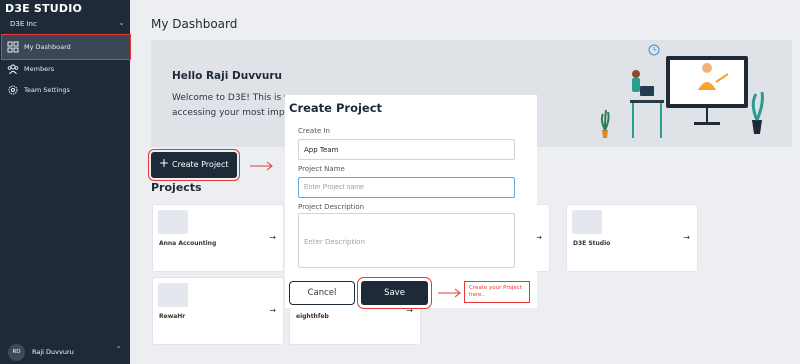 The width and height of the screenshot is (800, 364). What do you see at coordinates (312, 316) in the screenshot?
I see `project-name: eighthfeb` at bounding box center [312, 316].